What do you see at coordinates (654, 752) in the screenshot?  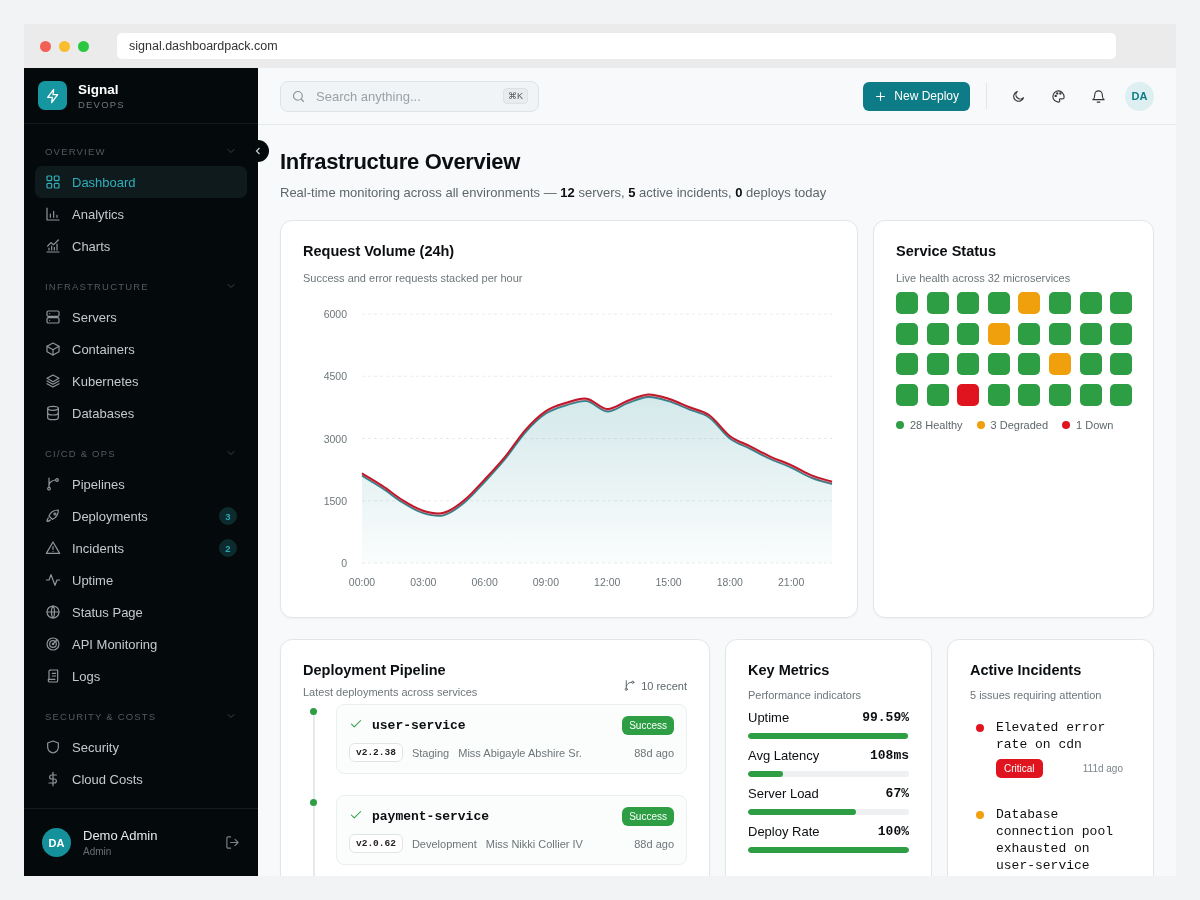 I see `deploy-time: 88d ago` at bounding box center [654, 752].